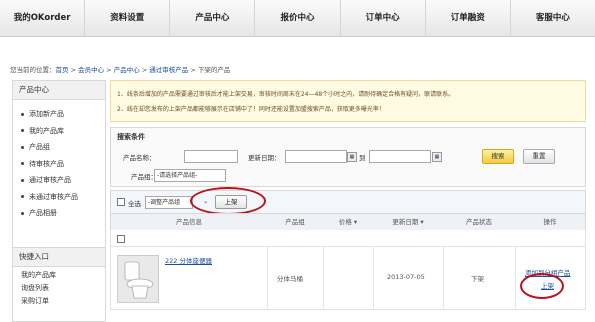 The image size is (595, 322). I want to click on nav-profile-settings: 资料设置, so click(128, 18).